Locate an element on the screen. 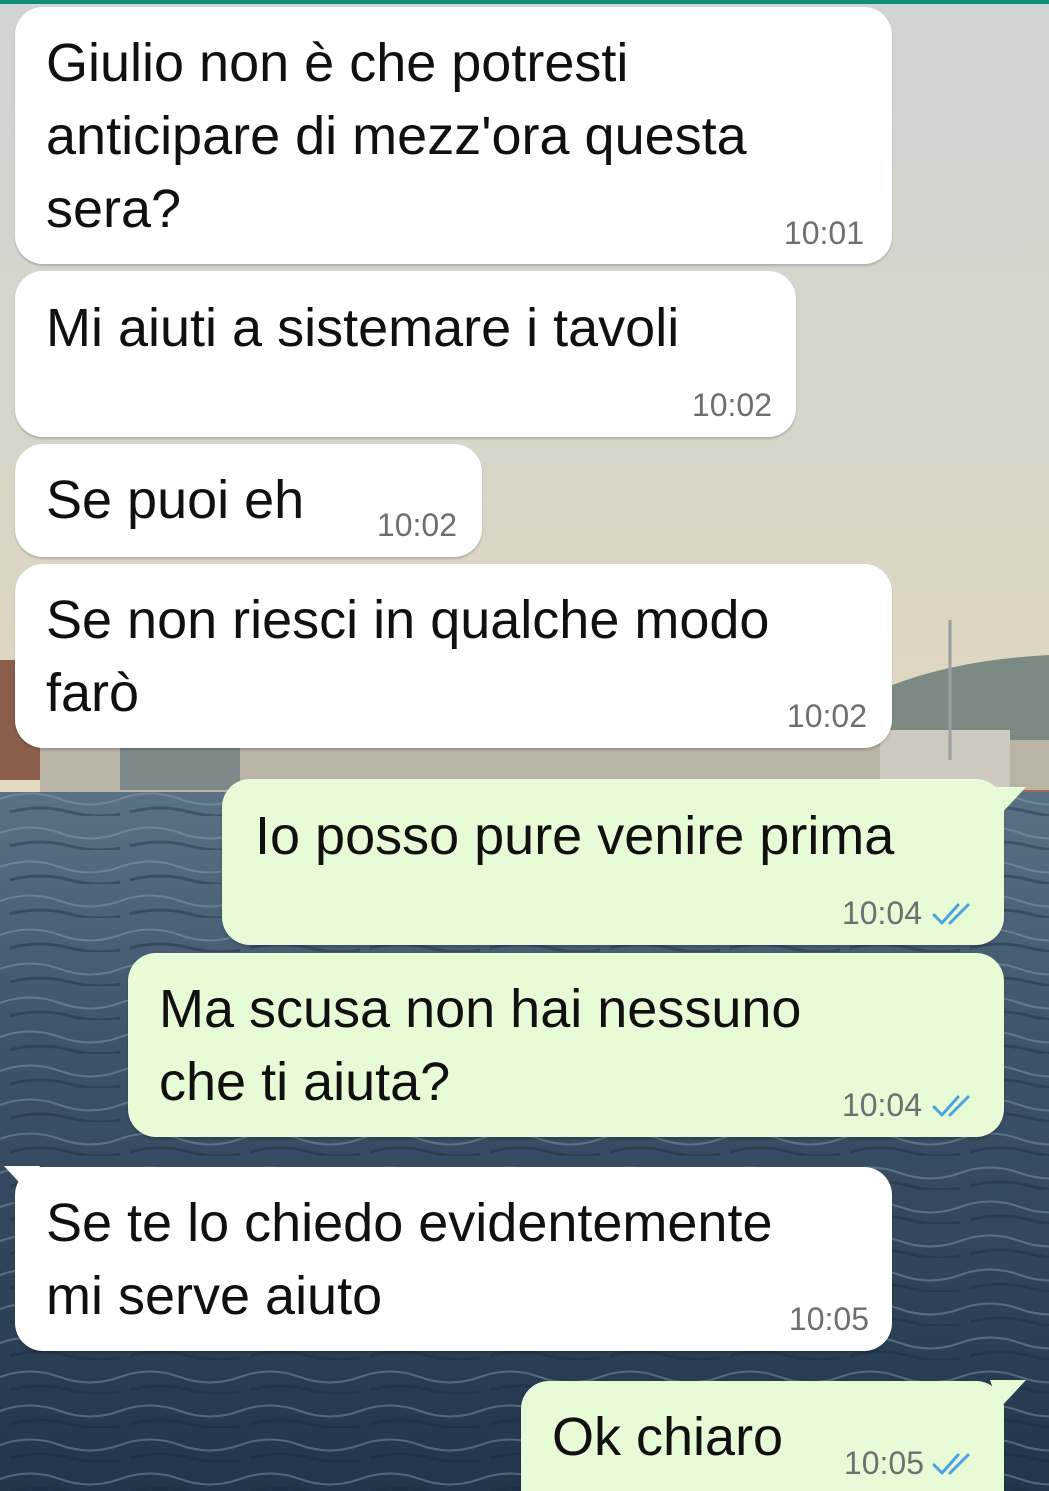 The height and width of the screenshot is (1491, 1049). message-text: Mi aiuti a sistemare i tavoli is located at coordinates (363, 328).